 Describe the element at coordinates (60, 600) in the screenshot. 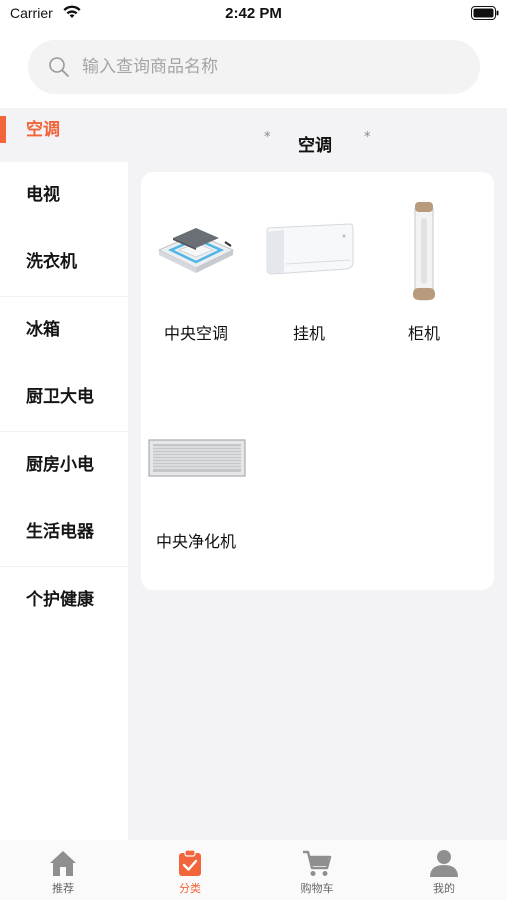

I see `sidebar-item-label: 个护健康` at that location.